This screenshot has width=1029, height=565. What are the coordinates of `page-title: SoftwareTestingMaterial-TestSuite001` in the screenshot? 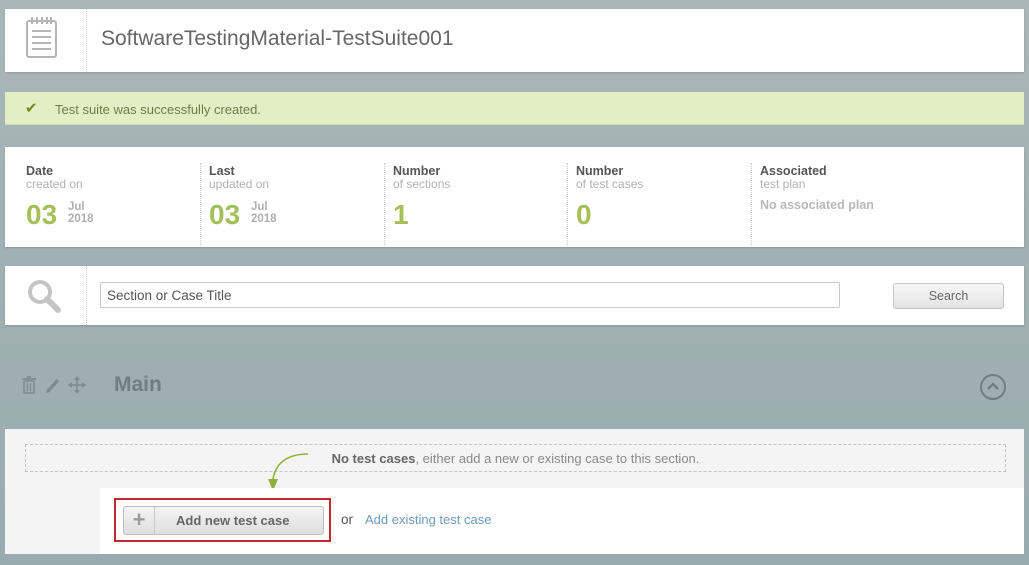 It's located at (277, 38).